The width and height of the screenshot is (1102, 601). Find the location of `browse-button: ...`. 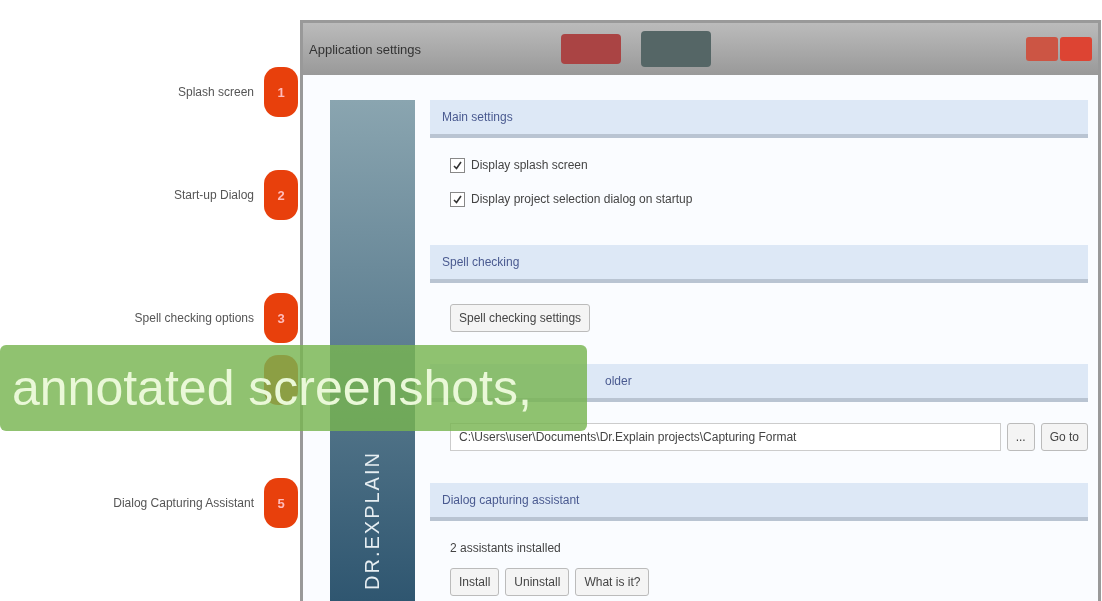

browse-button: ... is located at coordinates (1020, 437).